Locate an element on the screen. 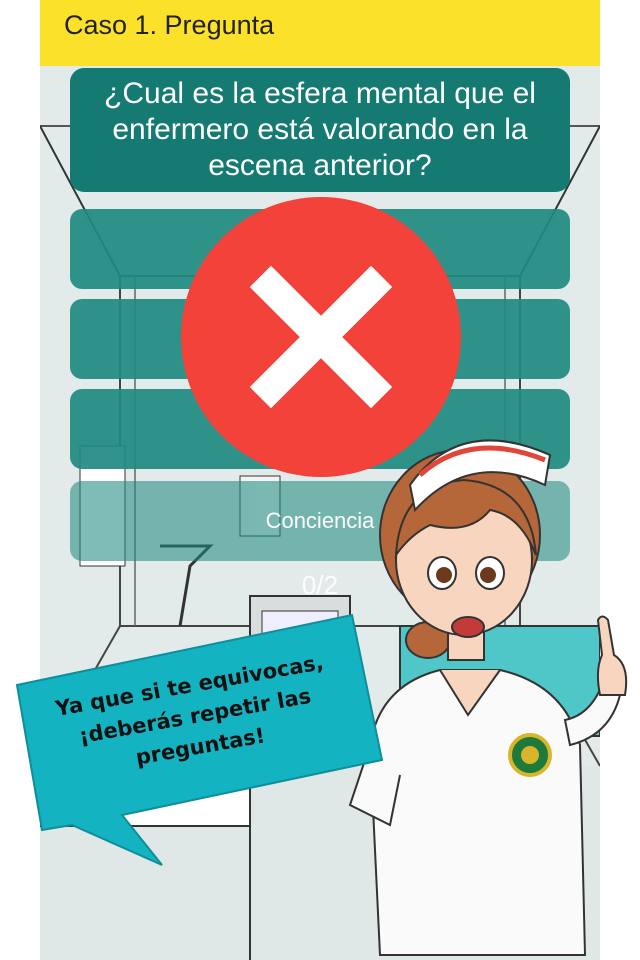 The width and height of the screenshot is (640, 960). page-title: Caso 1. Pregunta is located at coordinates (169, 25).